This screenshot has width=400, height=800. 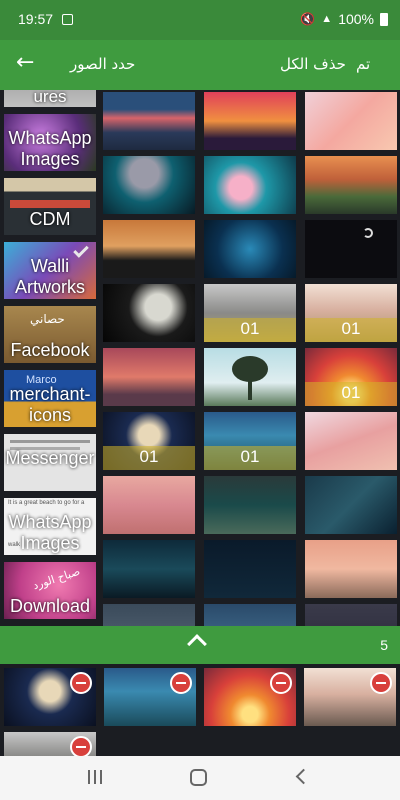 I want to click on chevron-up-icon, so click(x=197, y=644).